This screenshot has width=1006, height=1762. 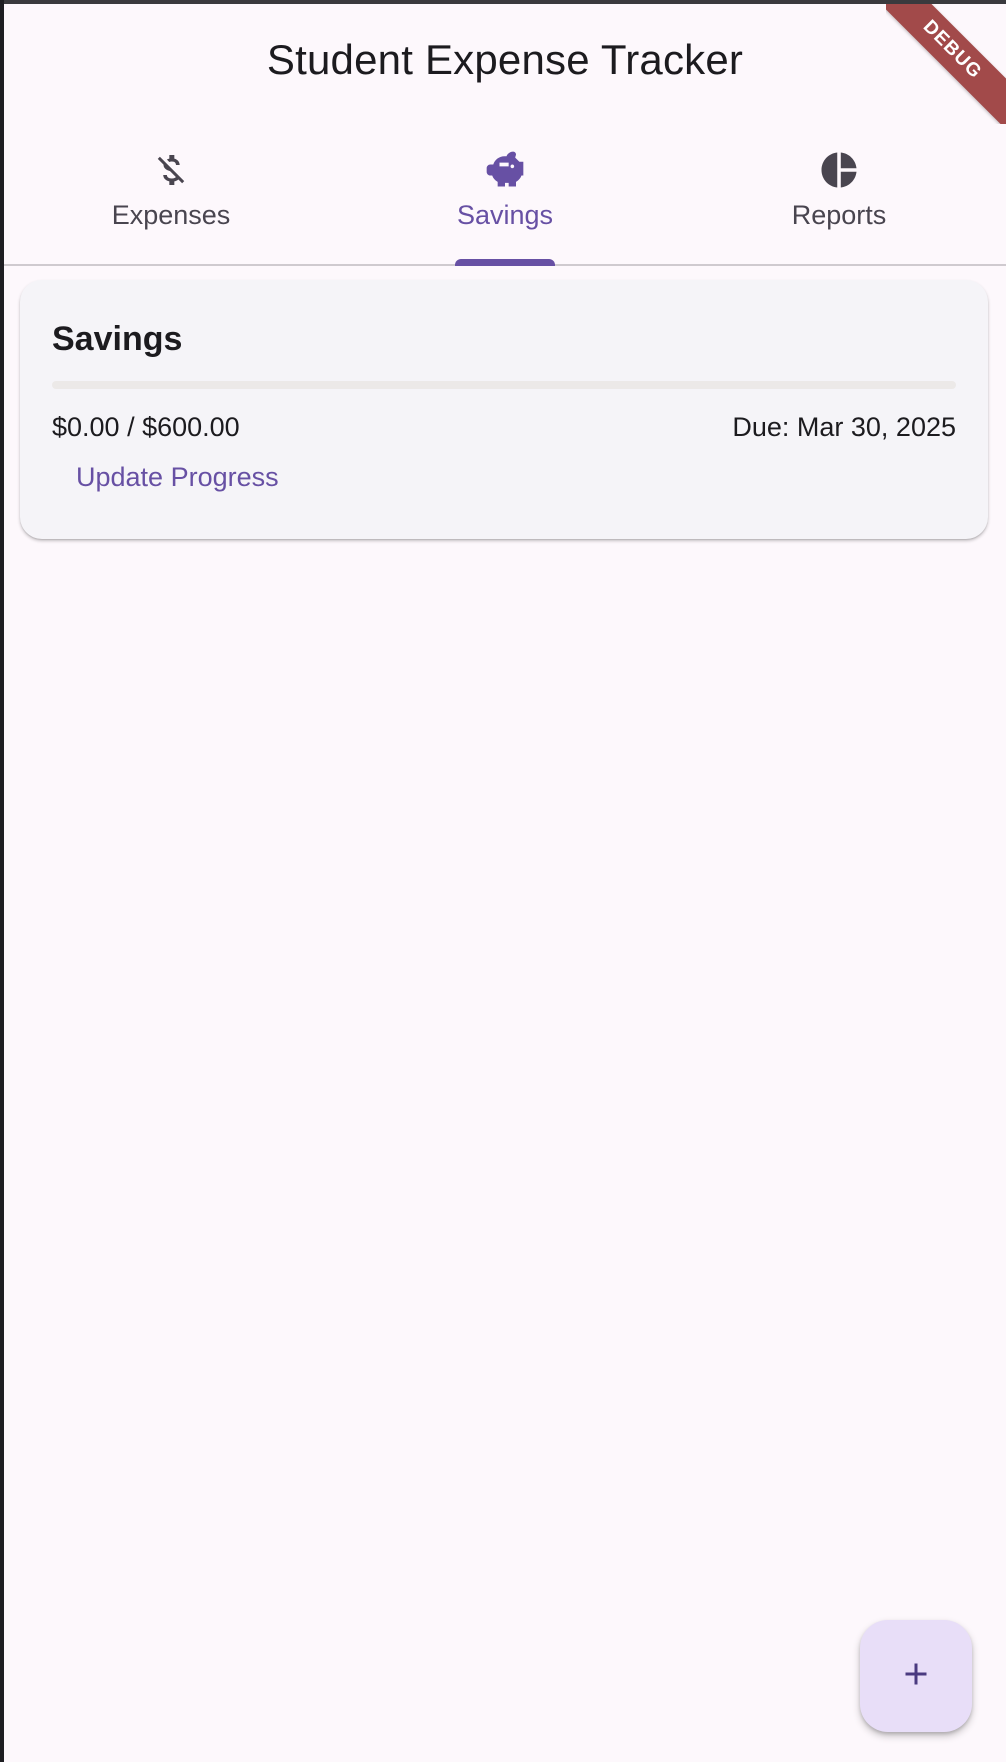 I want to click on tab-reports: Reports, so click(x=839, y=190).